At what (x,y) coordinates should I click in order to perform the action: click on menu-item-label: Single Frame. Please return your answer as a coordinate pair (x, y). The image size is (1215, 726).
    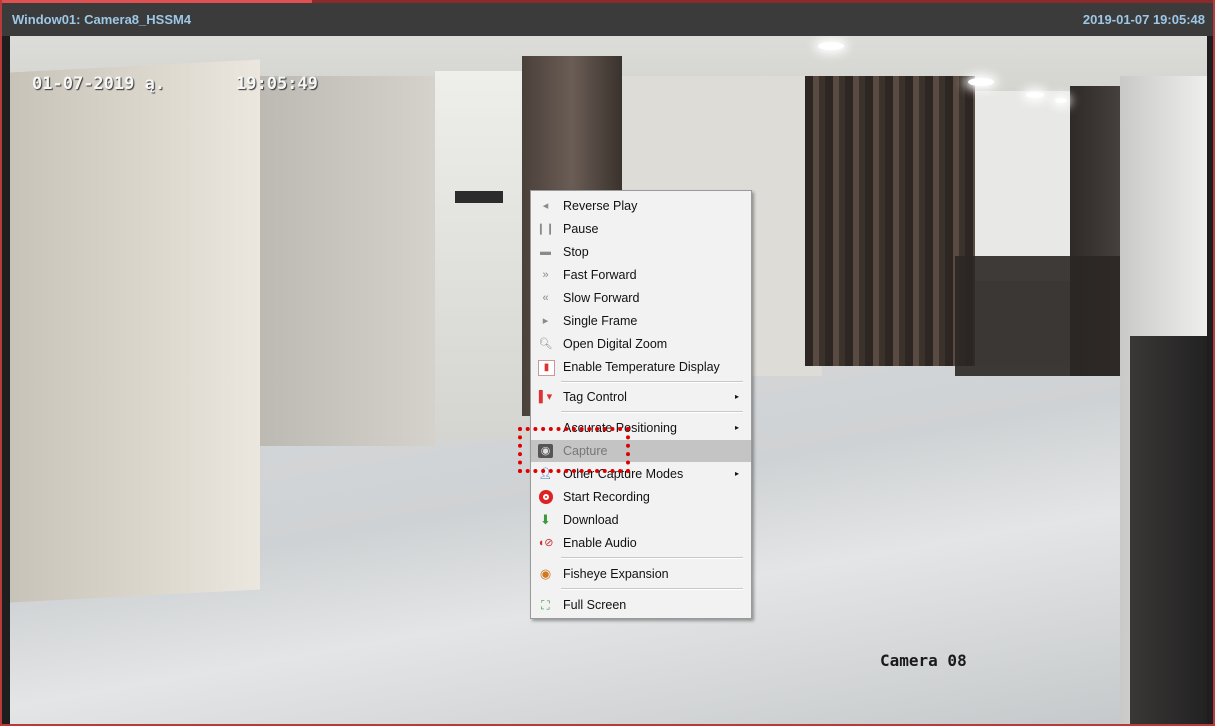
    Looking at the image, I should click on (600, 321).